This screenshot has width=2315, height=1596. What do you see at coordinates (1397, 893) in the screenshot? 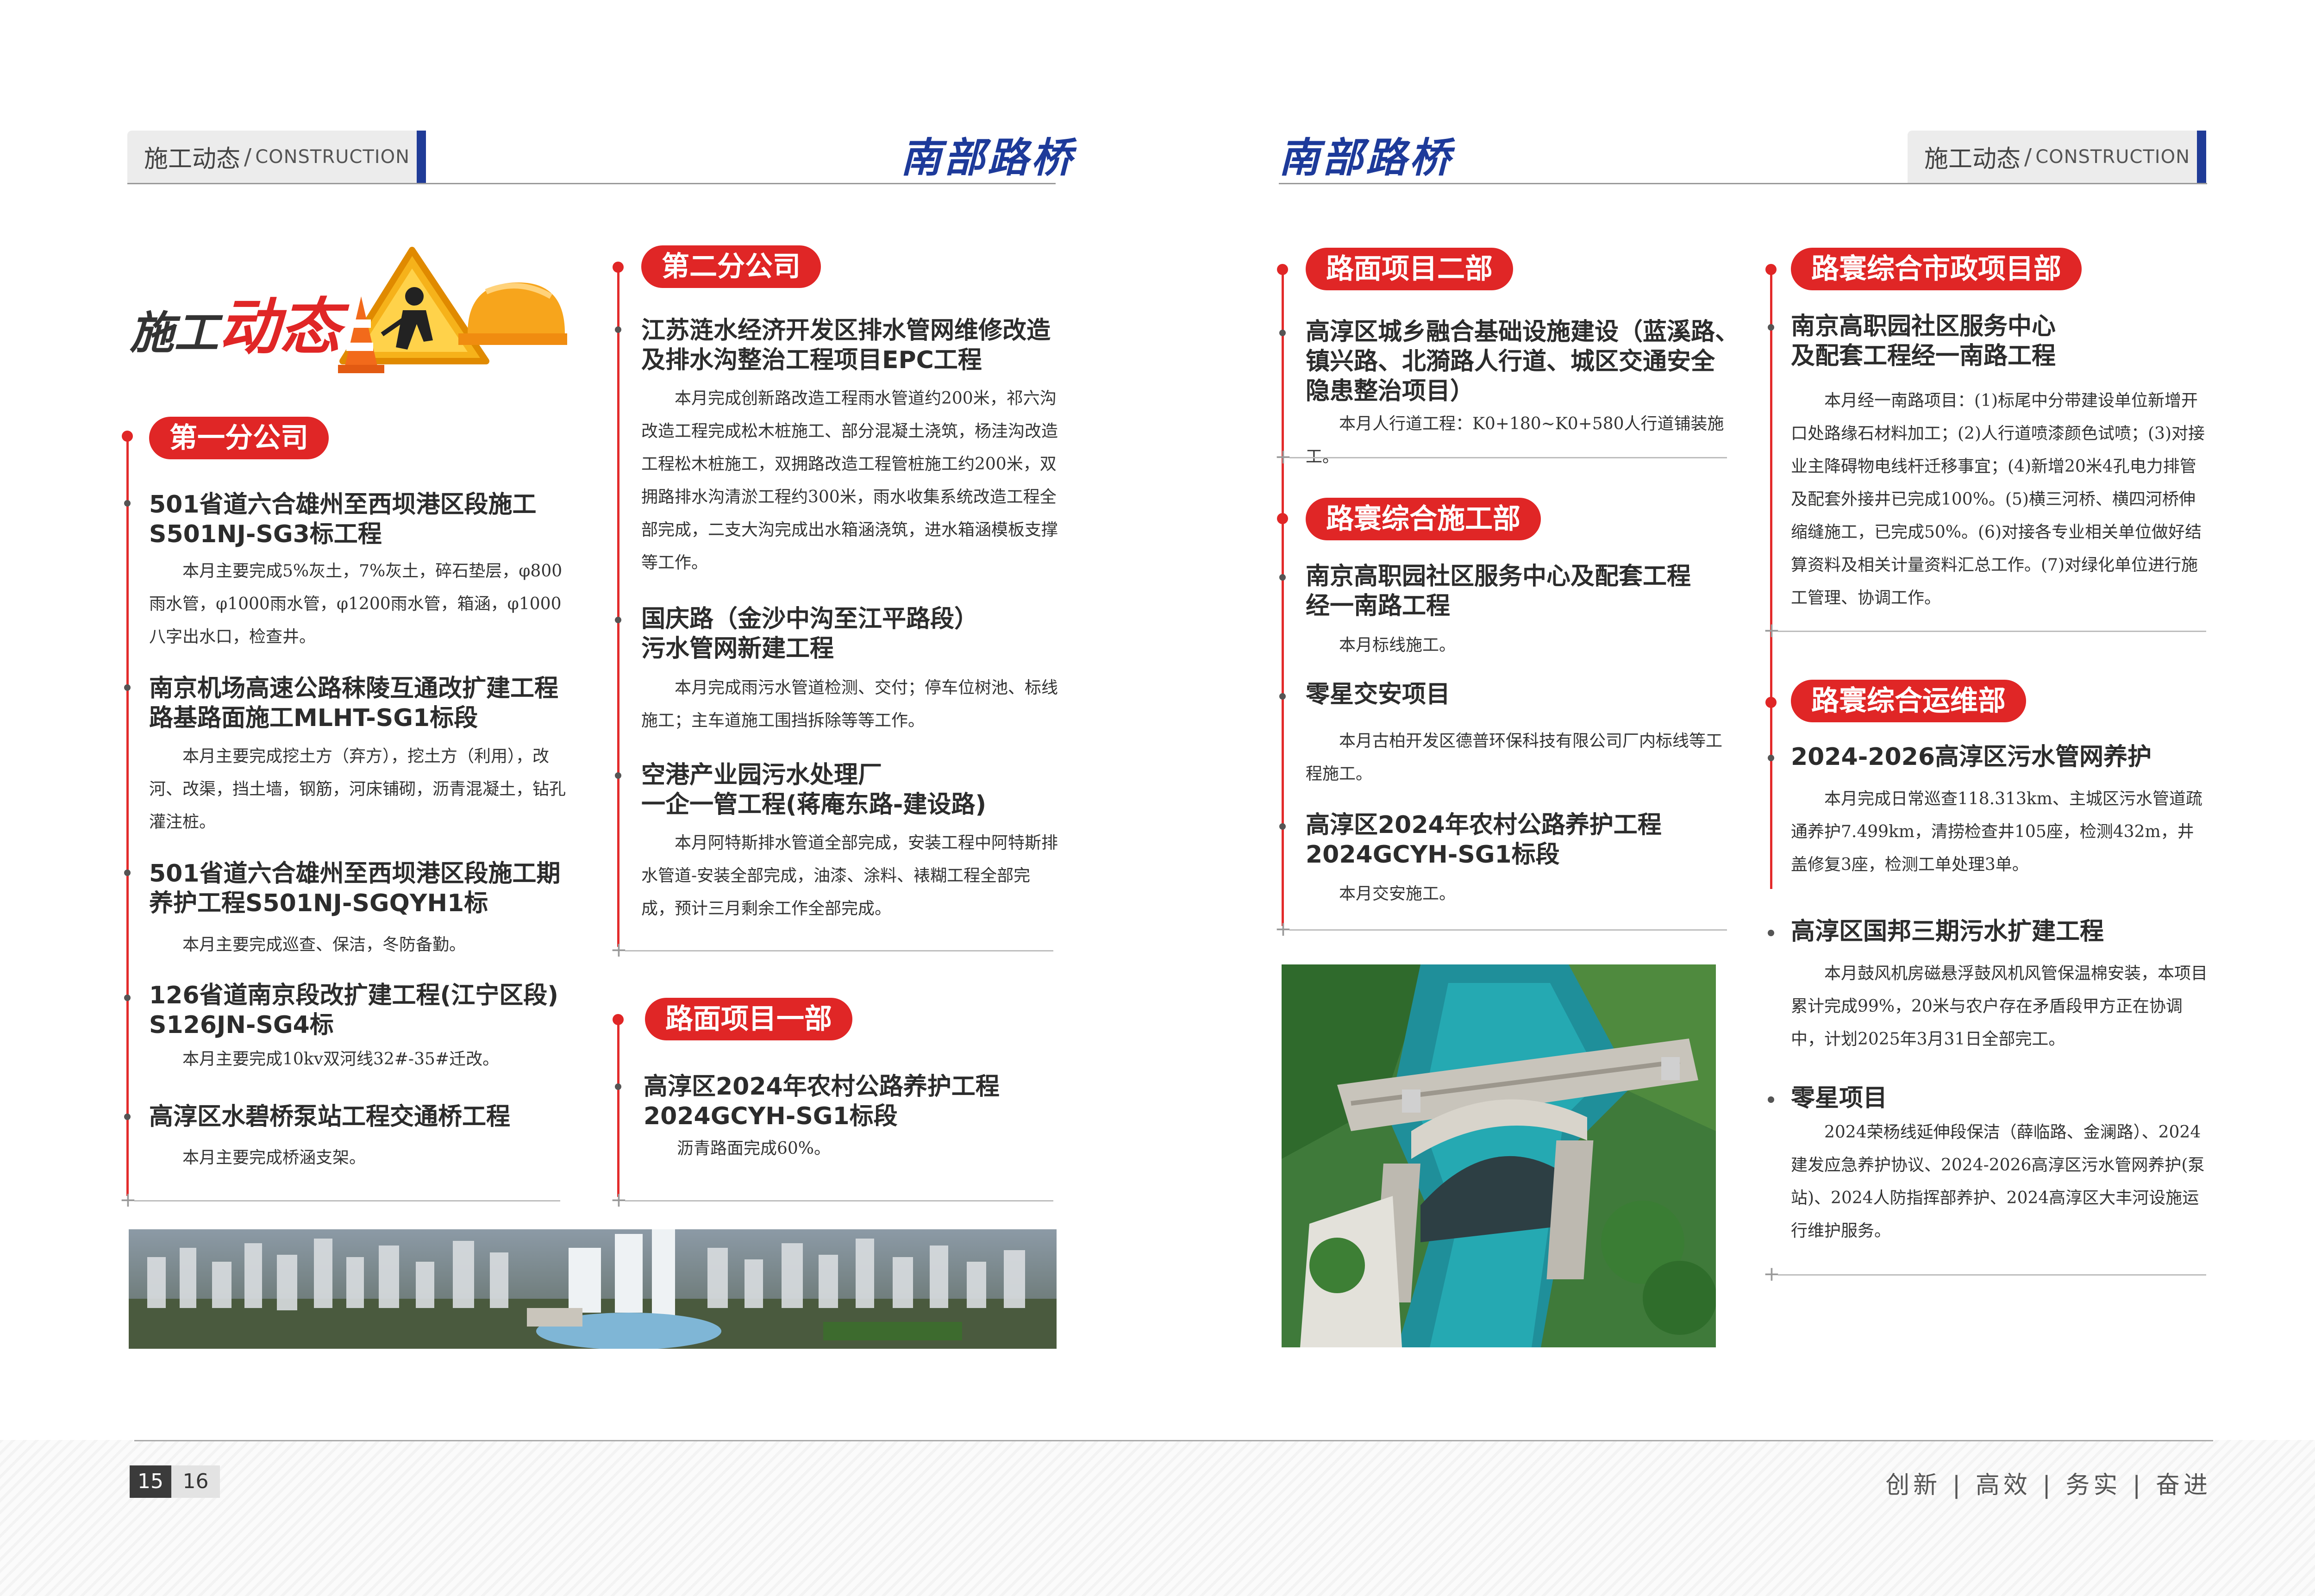
I see `project-desc: 本月交安施工。` at bounding box center [1397, 893].